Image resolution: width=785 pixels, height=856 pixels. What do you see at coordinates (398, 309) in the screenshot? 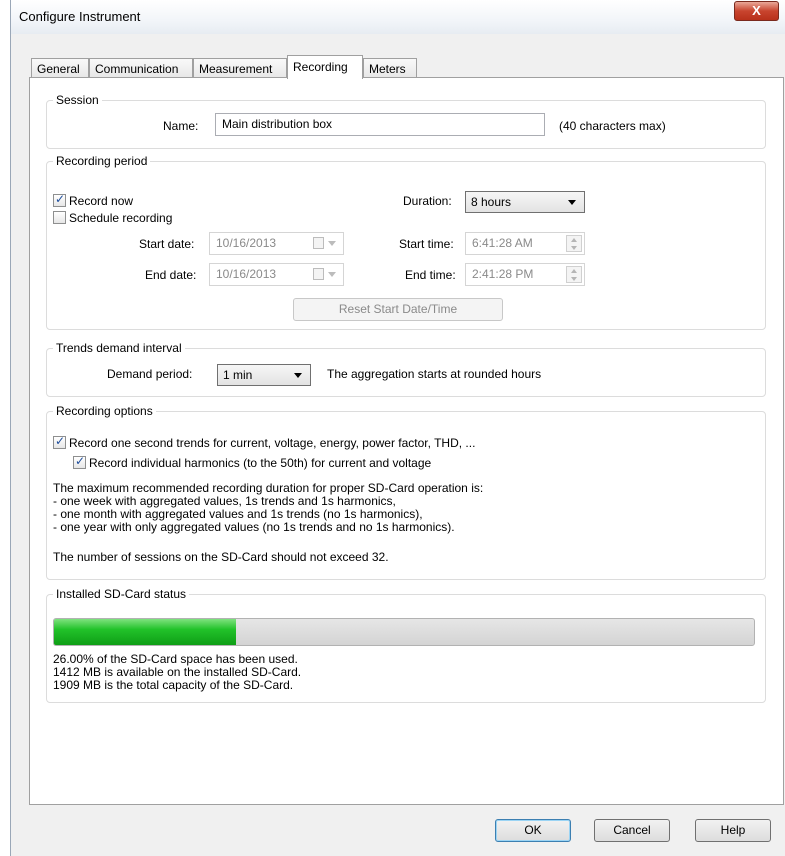
I see `reset-start-datetime-button: Reset Start Date/Time` at bounding box center [398, 309].